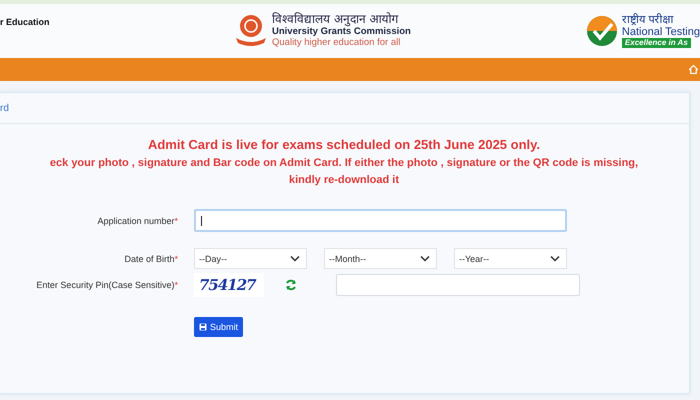 This screenshot has height=400, width=700. What do you see at coordinates (693, 69) in the screenshot?
I see `home-icon` at bounding box center [693, 69].